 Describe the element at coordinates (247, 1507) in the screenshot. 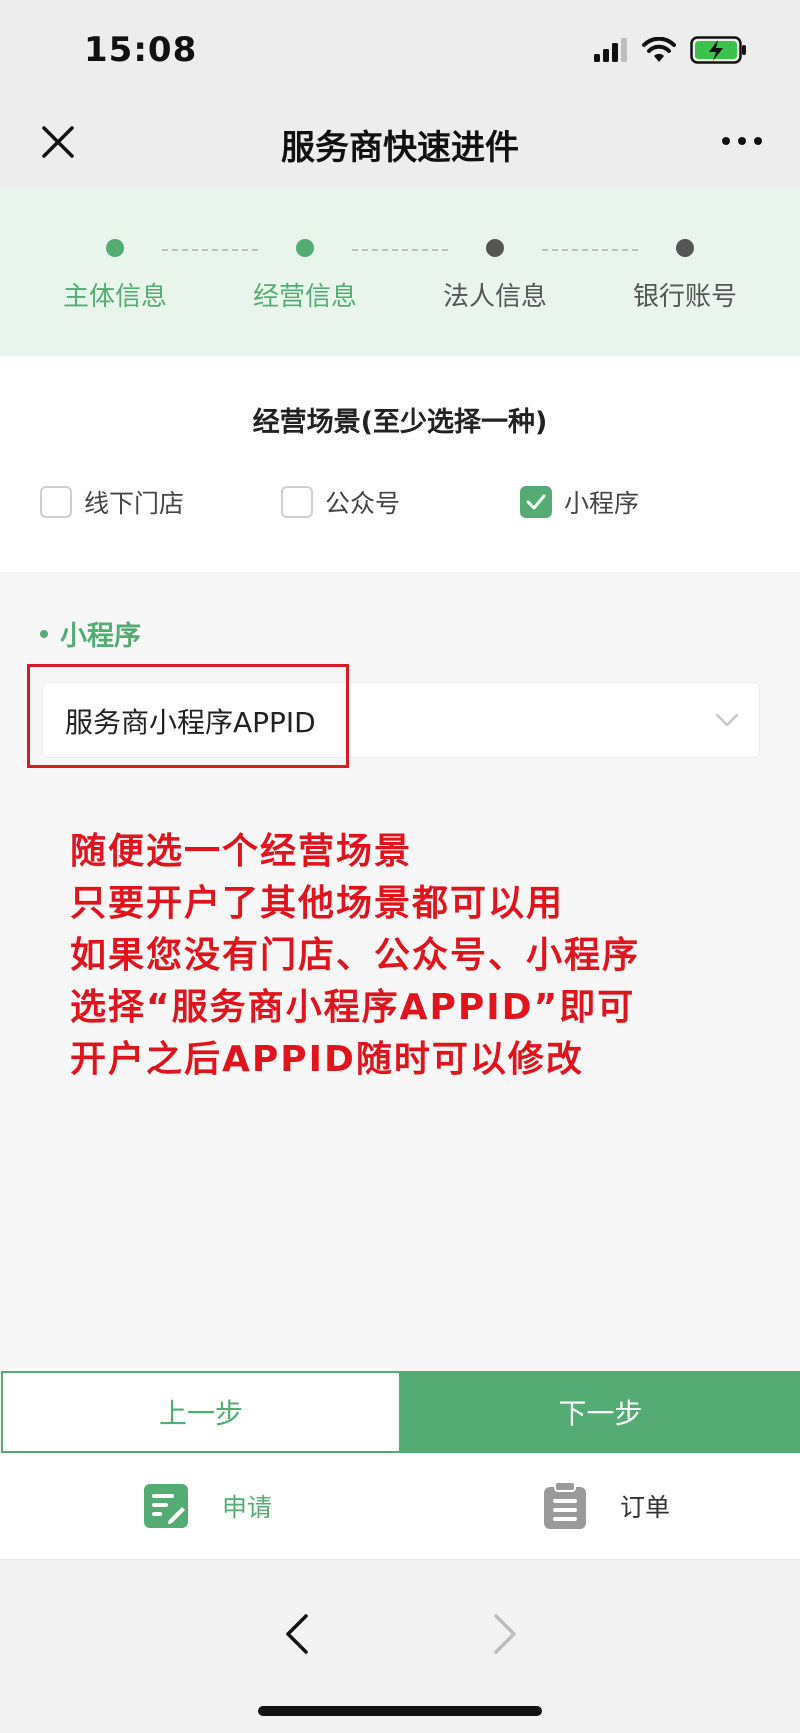

I see `tab-label: 申请` at that location.